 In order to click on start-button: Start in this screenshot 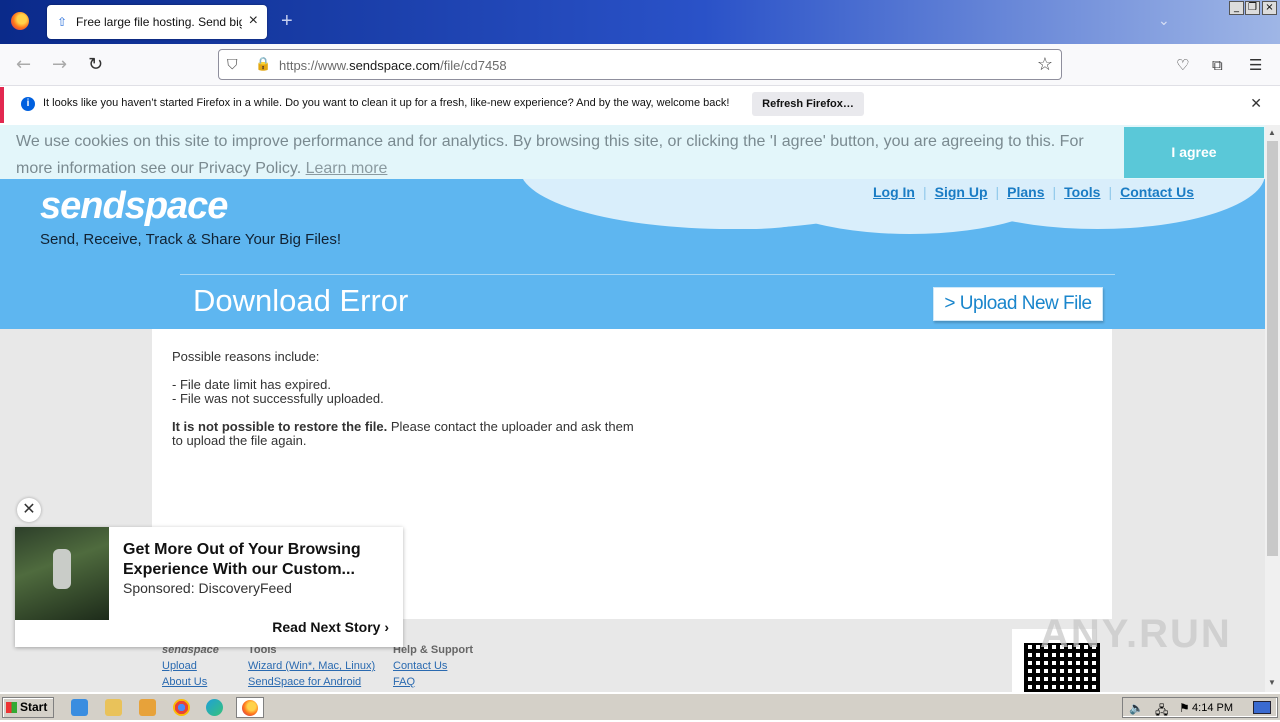, I will do `click(28, 707)`.